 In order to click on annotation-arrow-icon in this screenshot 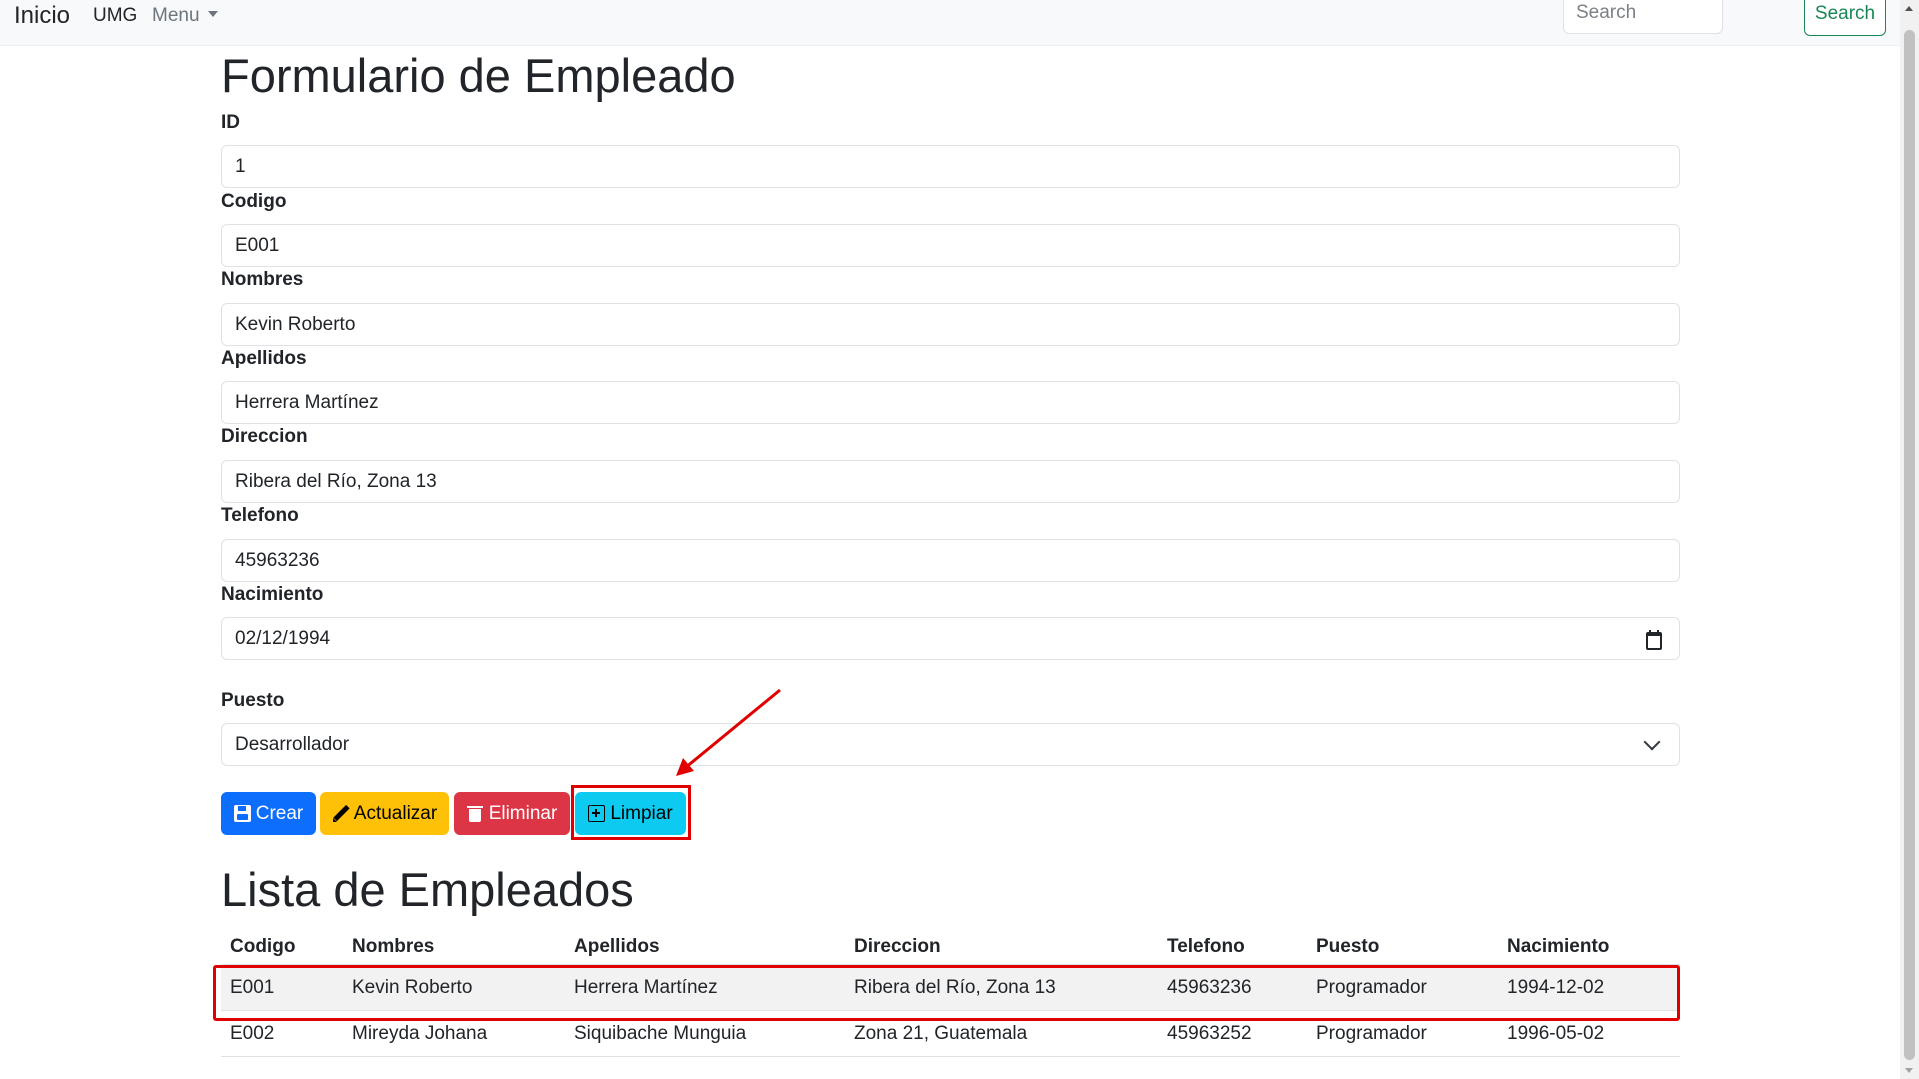, I will do `click(728, 732)`.